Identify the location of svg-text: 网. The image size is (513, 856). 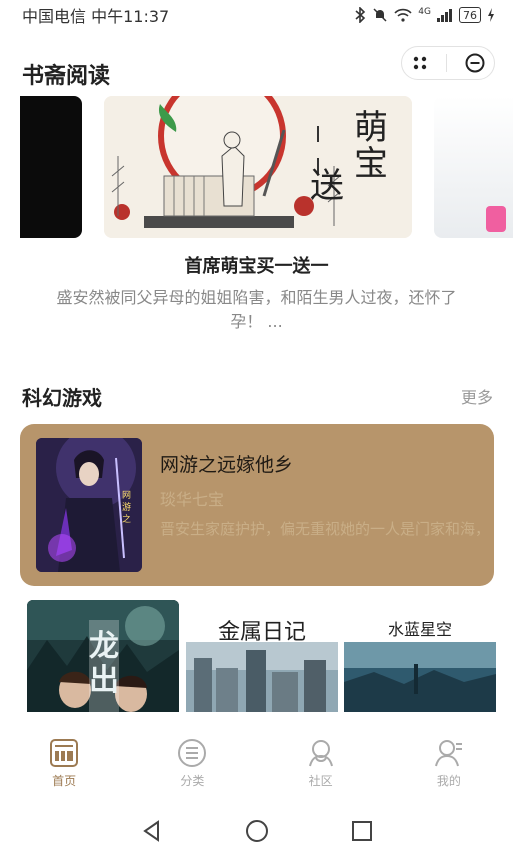
(126, 495).